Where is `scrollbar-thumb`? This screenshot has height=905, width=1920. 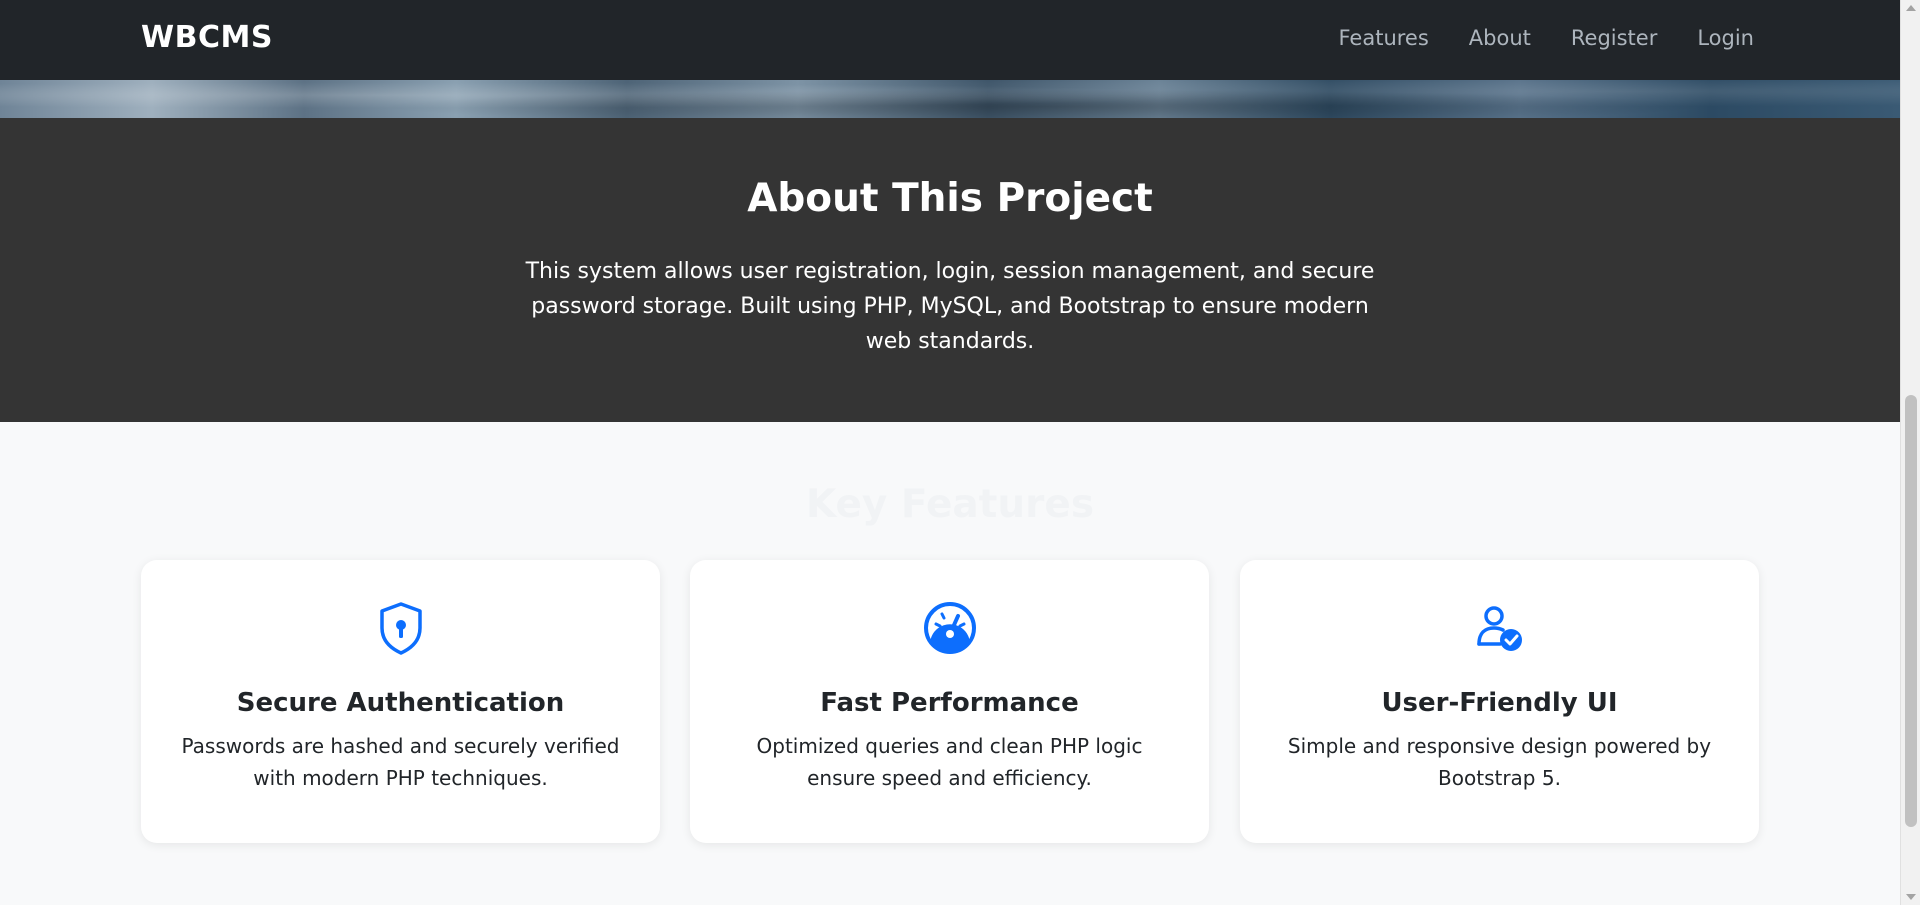 scrollbar-thumb is located at coordinates (1911, 611).